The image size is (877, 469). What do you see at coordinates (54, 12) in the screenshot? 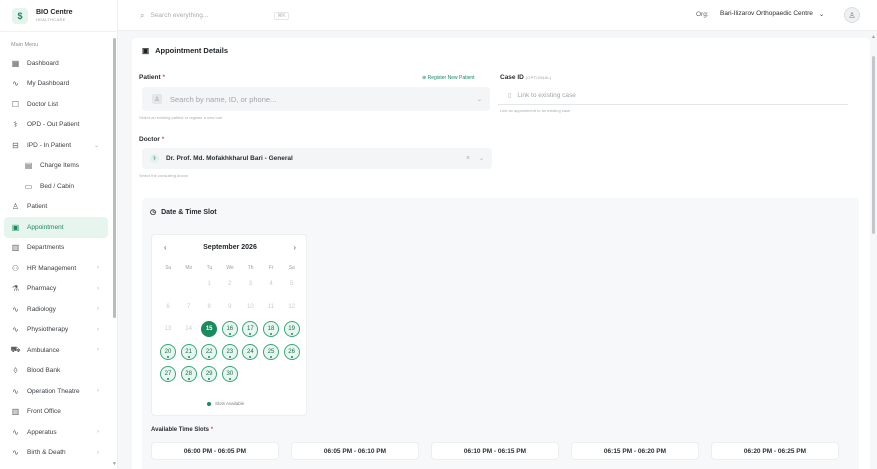
I see `brand-name: BIO Centre` at bounding box center [54, 12].